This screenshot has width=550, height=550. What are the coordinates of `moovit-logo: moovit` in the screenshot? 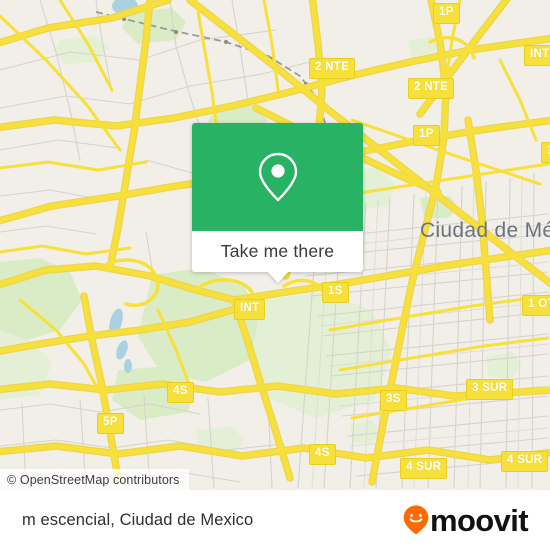 It's located at (466, 520).